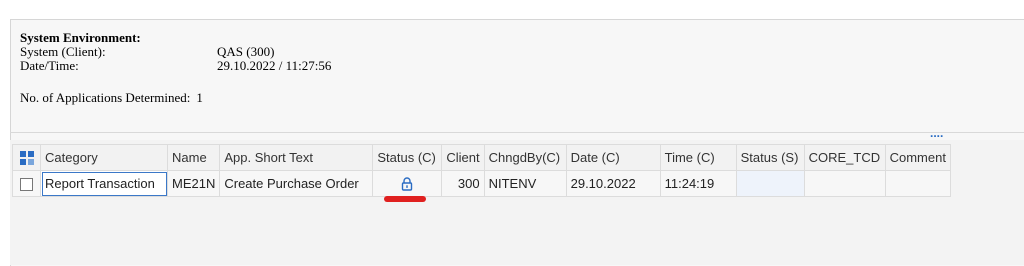  Describe the element at coordinates (199, 97) in the screenshot. I see `apps-value: 1` at that location.